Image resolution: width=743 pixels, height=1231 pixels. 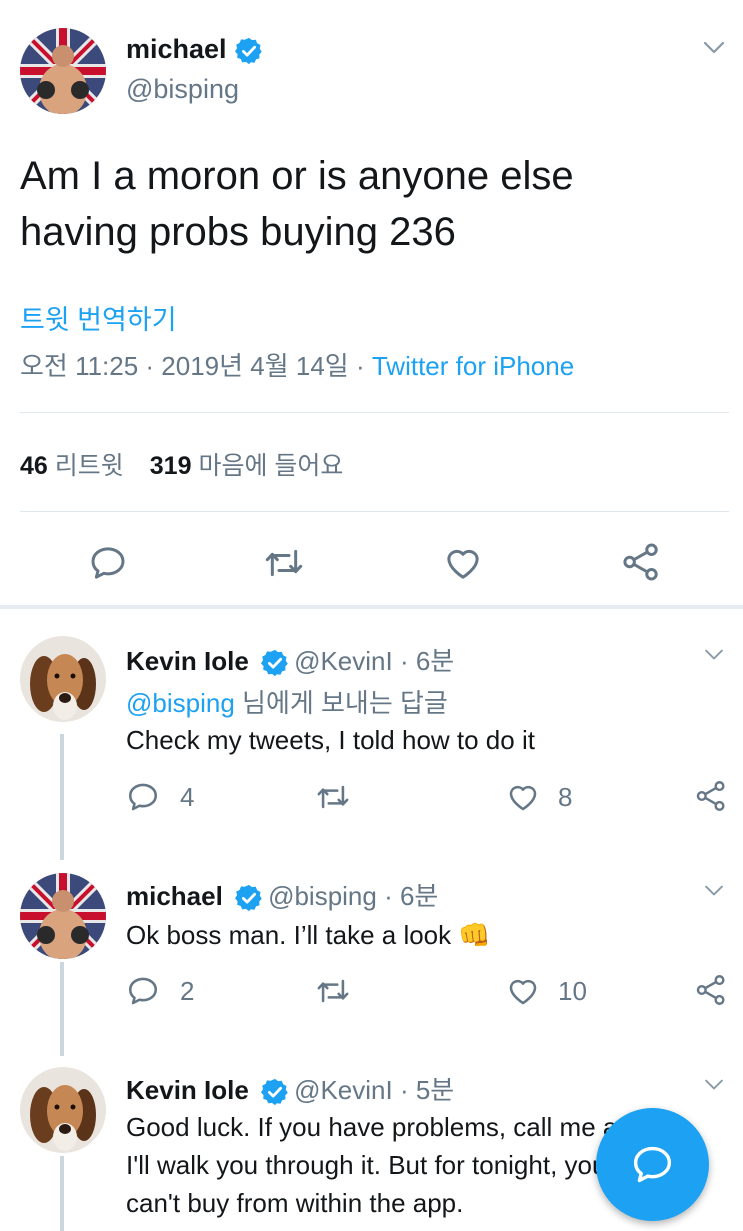 I want to click on reply-header: Kevin Iole @KevinI · 6분, so click(x=290, y=659).